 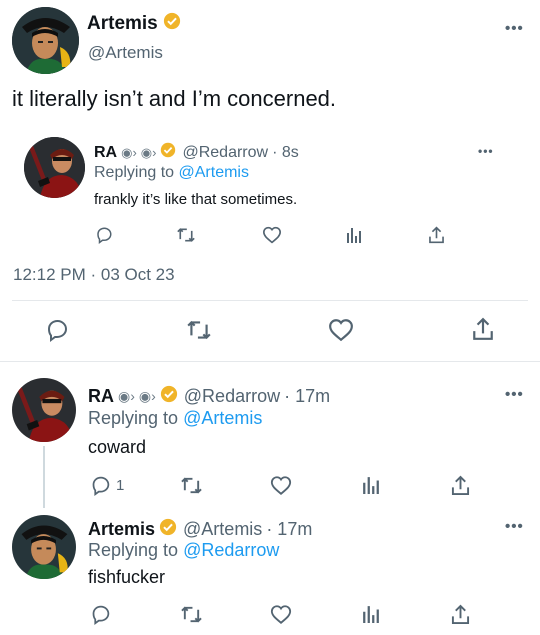 I want to click on main-tweet-name-text: Artemis, so click(x=122, y=24).